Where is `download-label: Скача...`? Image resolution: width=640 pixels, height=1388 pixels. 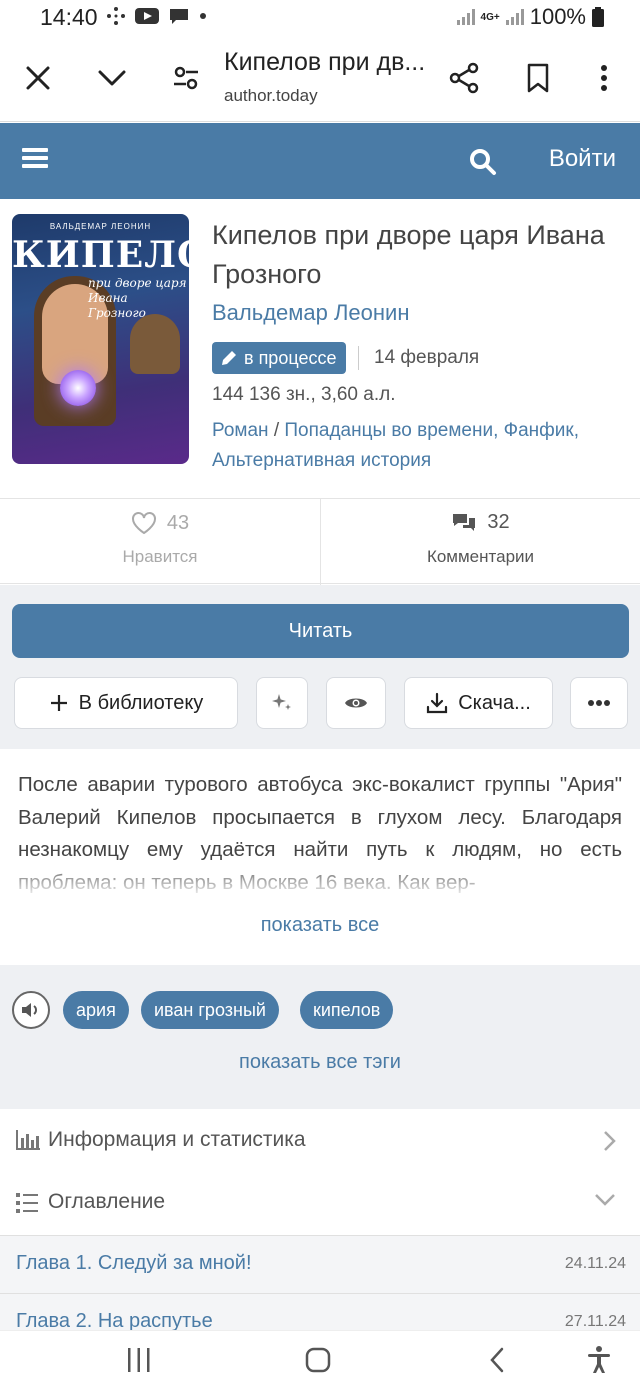 download-label: Скача... is located at coordinates (494, 702).